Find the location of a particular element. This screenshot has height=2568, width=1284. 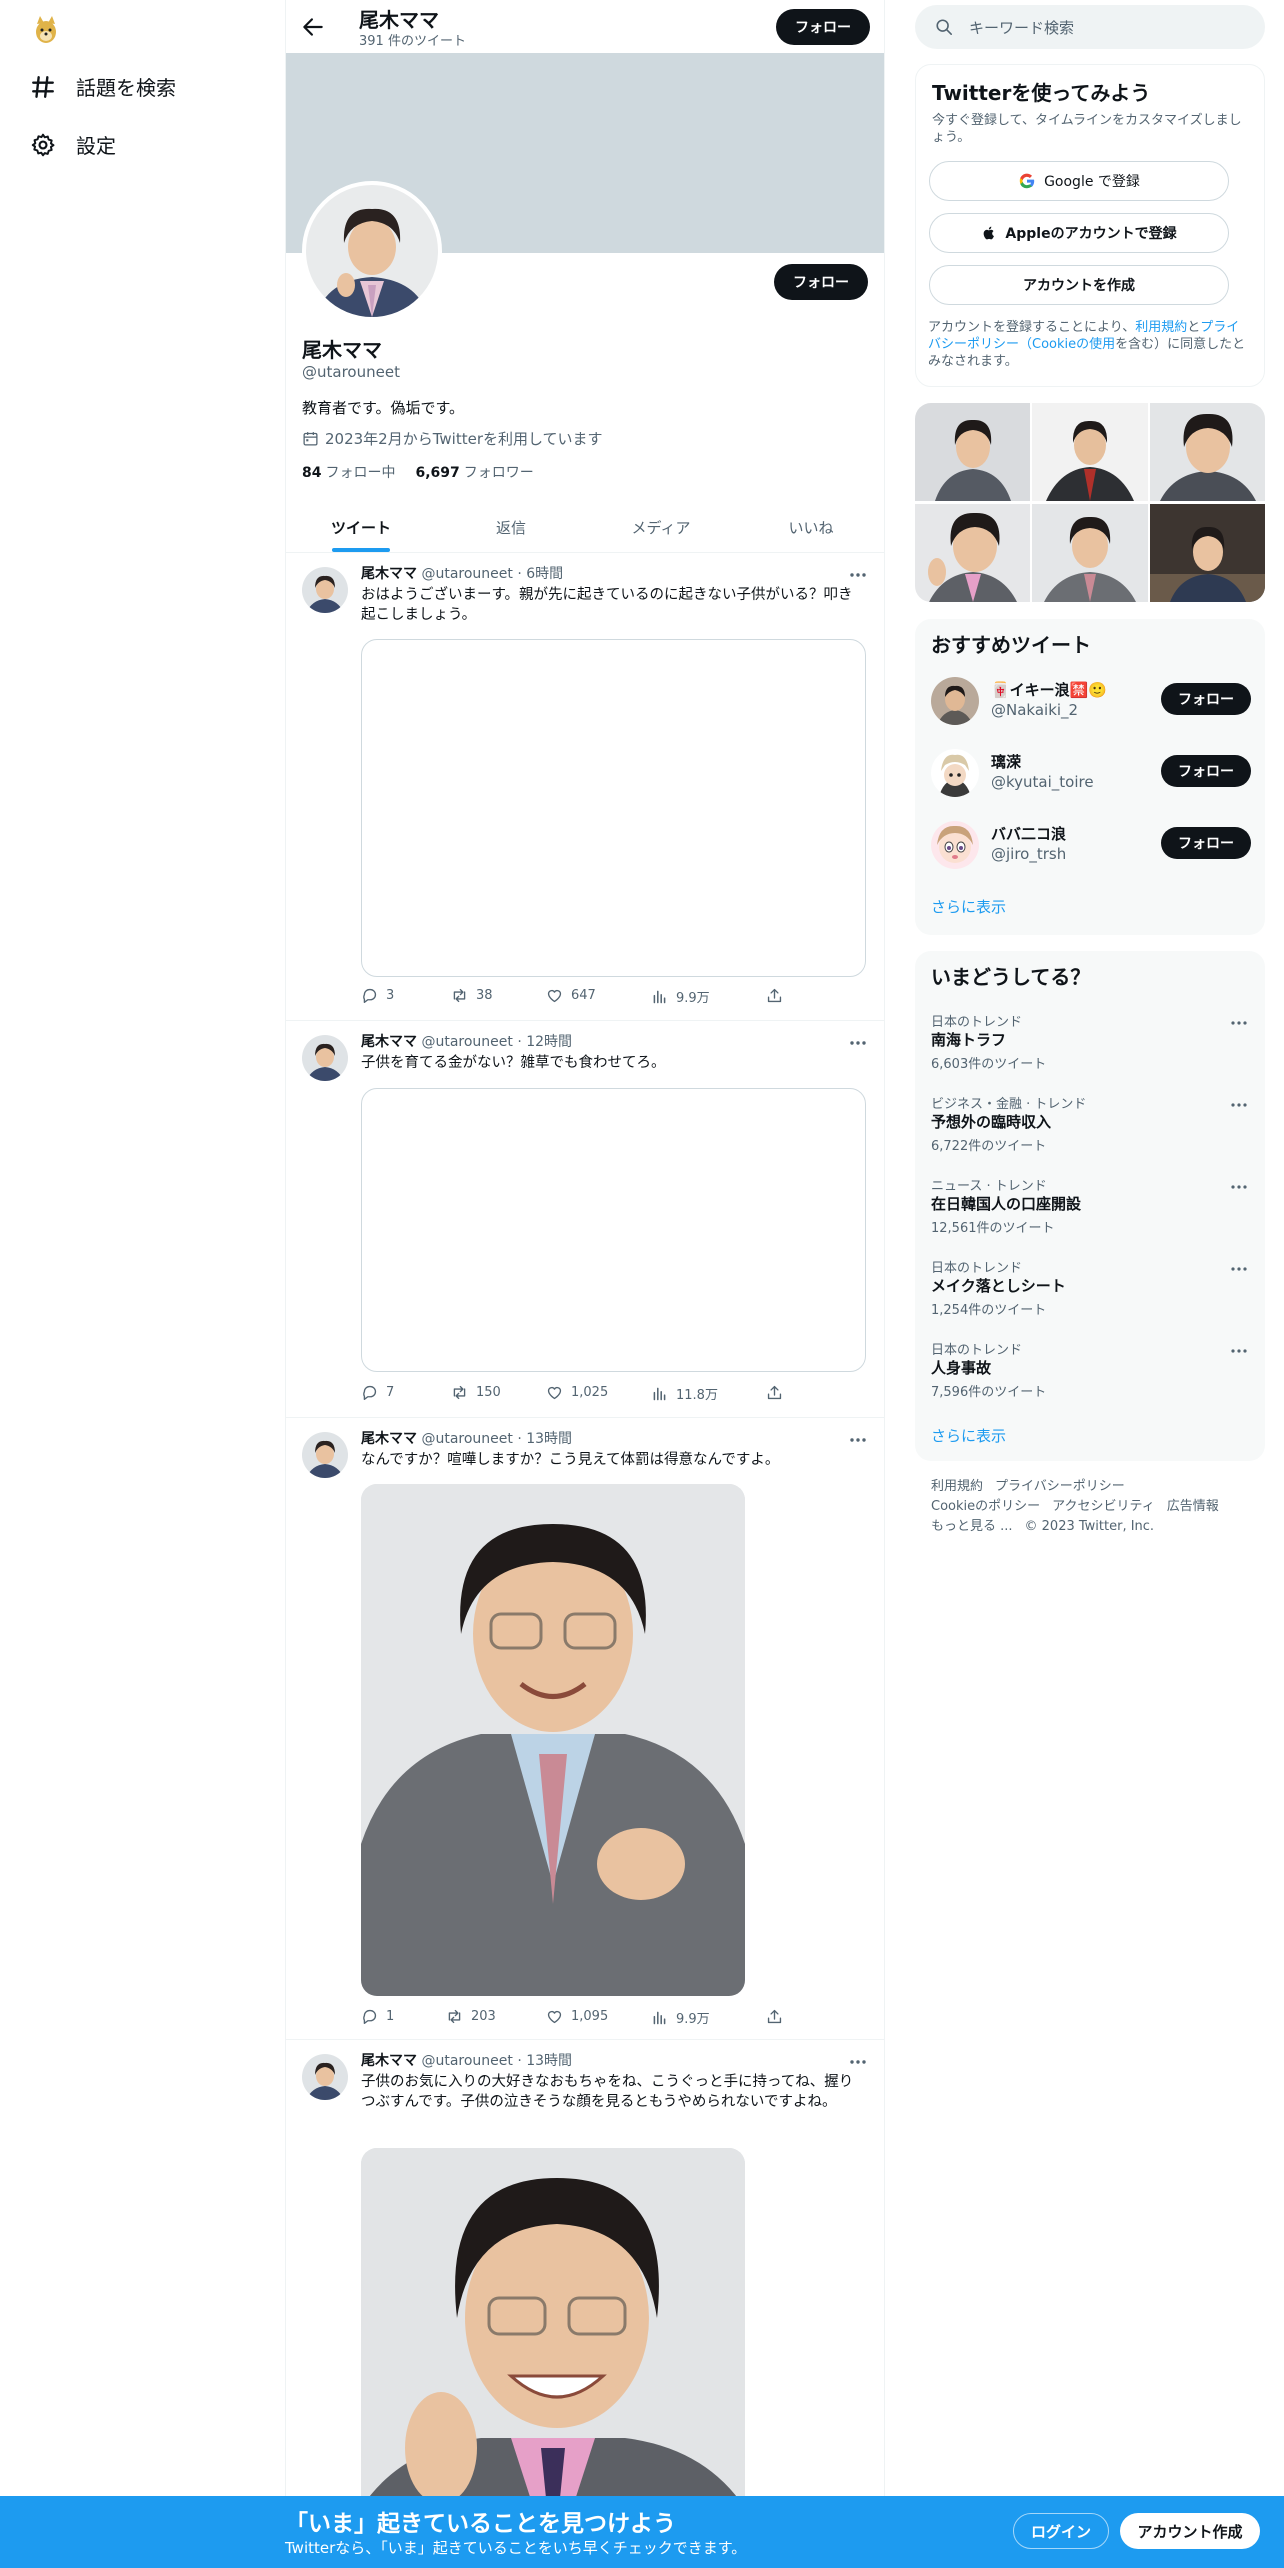

trend-item: 日本のトレンド 南海トラフ 6,603件のツイート is located at coordinates (1090, 1051).